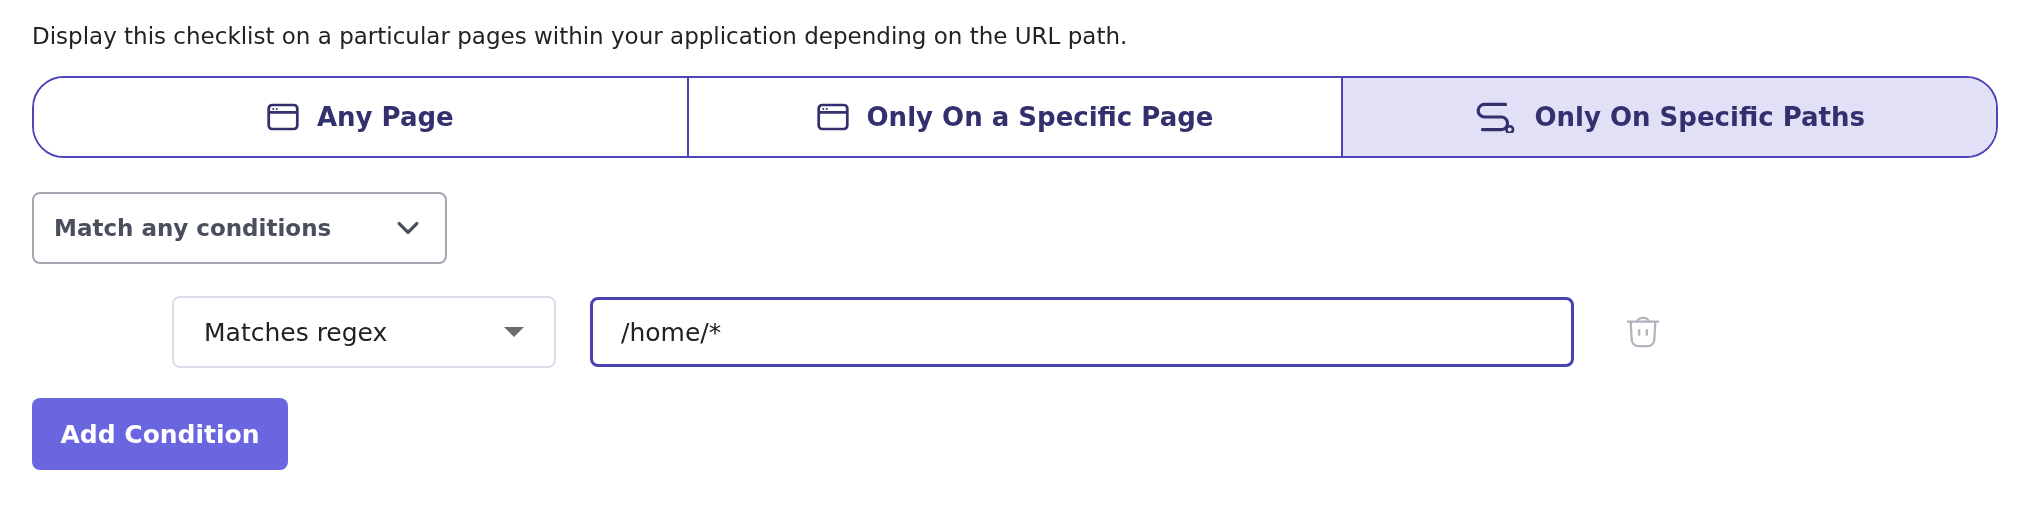  Describe the element at coordinates (364, 332) in the screenshot. I see `operator-dropdown: Matches regex` at that location.